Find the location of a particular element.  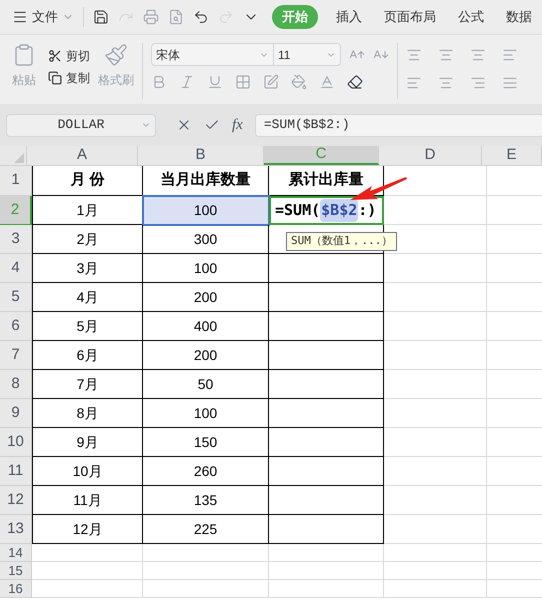

column-header: E is located at coordinates (512, 155).